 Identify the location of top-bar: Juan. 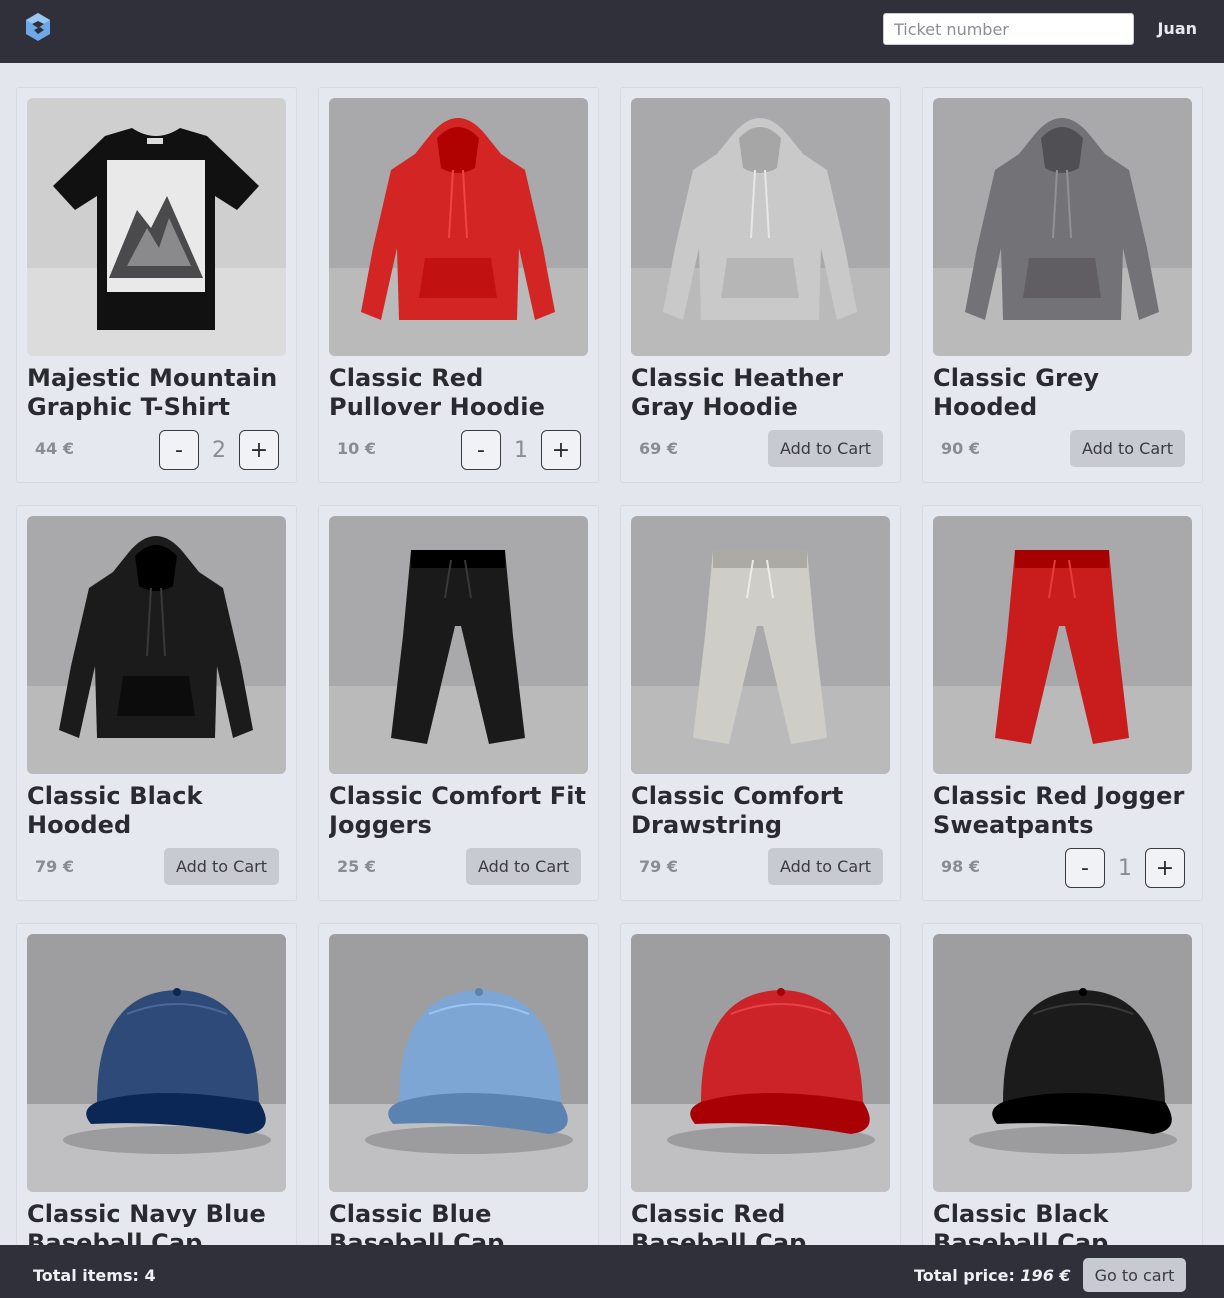
(612, 31).